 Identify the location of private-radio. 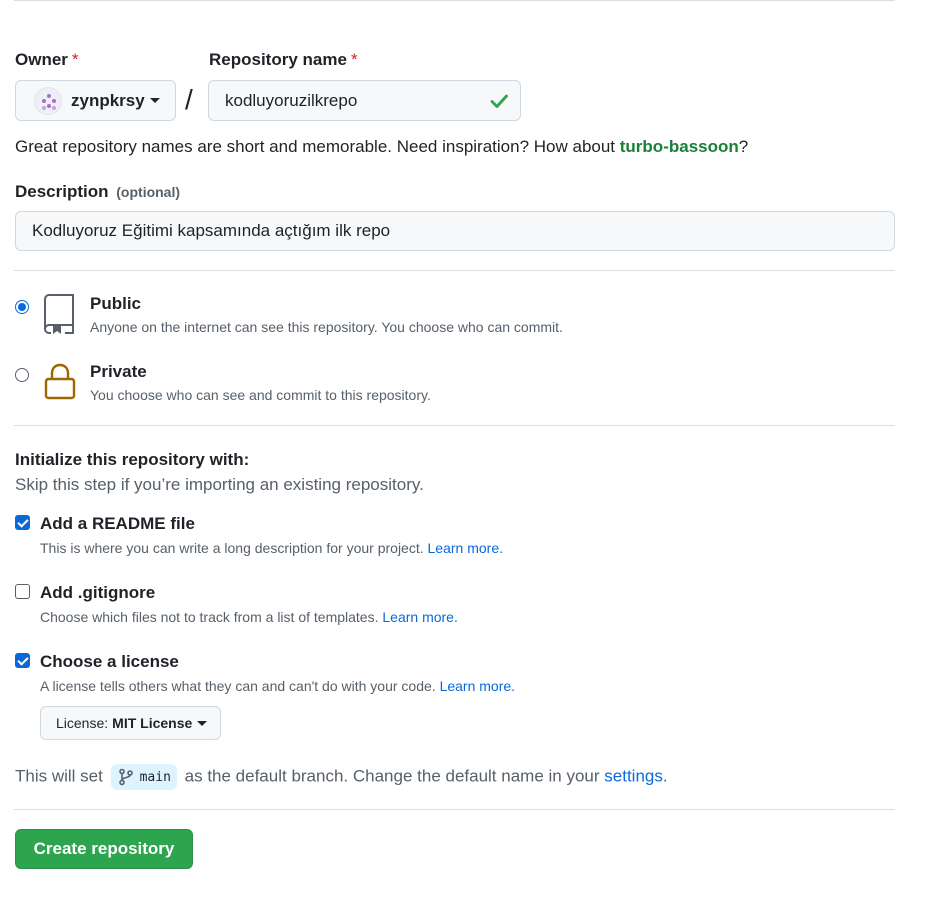
(22, 375).